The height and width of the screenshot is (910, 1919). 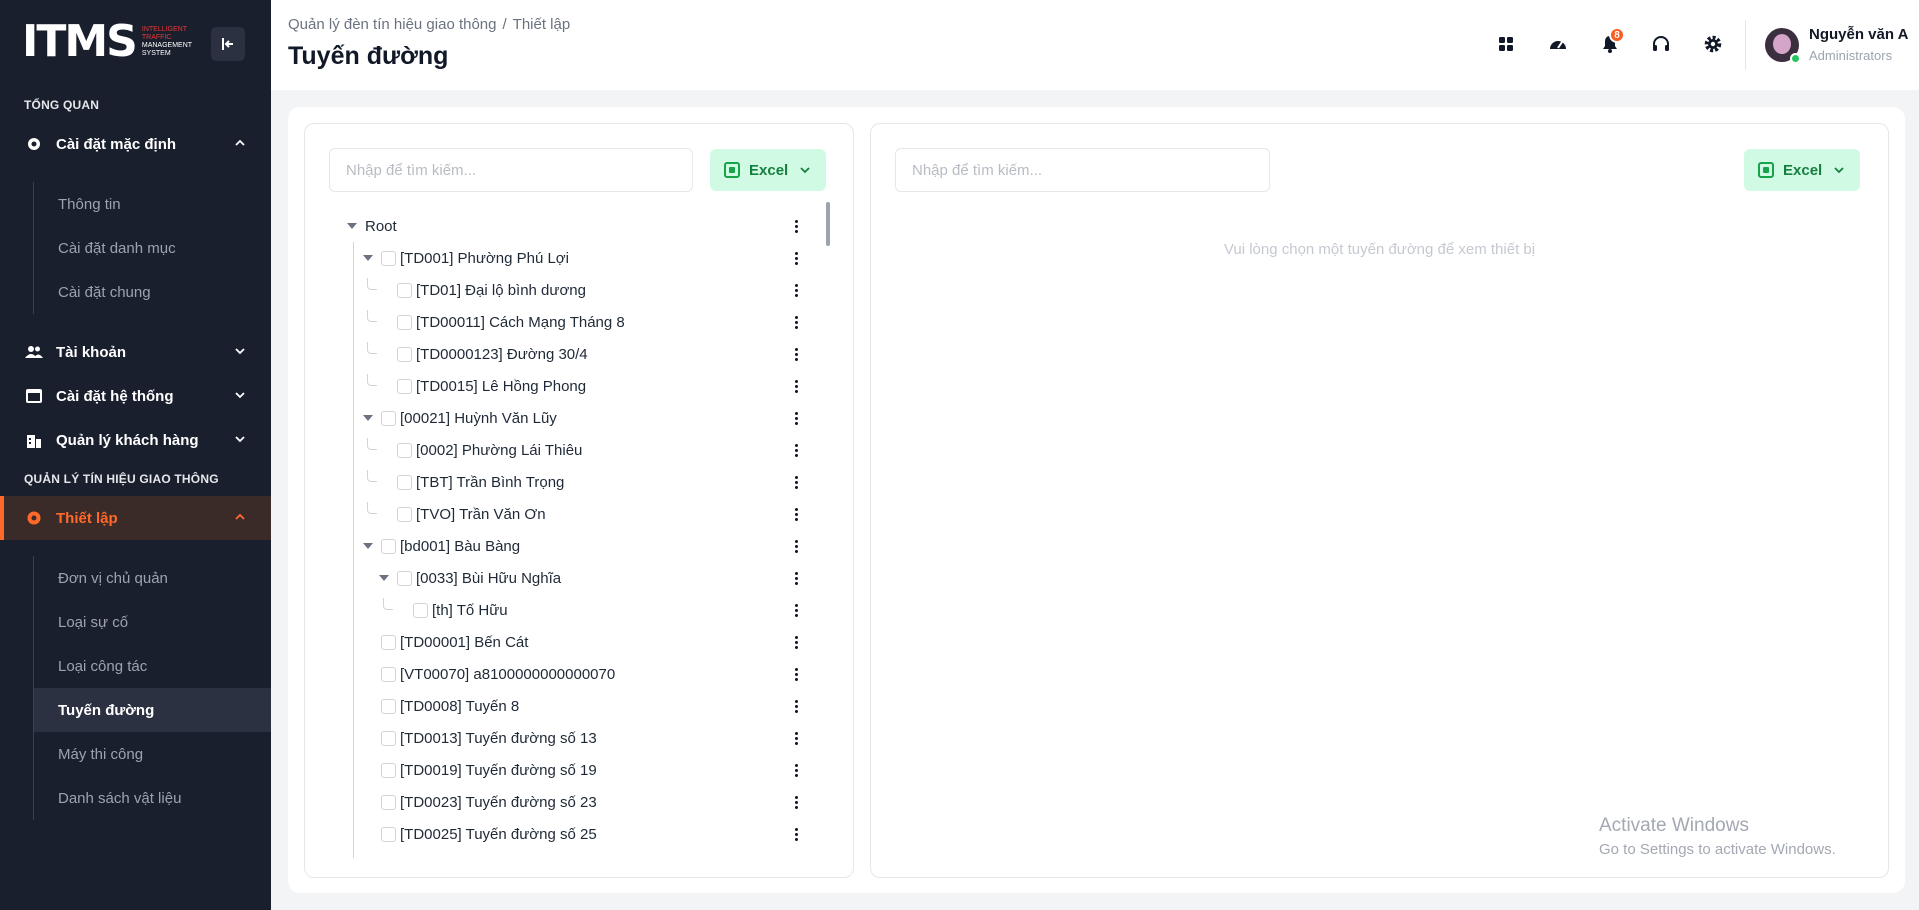 What do you see at coordinates (511, 322) in the screenshot?
I see `tree-node: [TD00011] Cách Mạng Tháng 8` at bounding box center [511, 322].